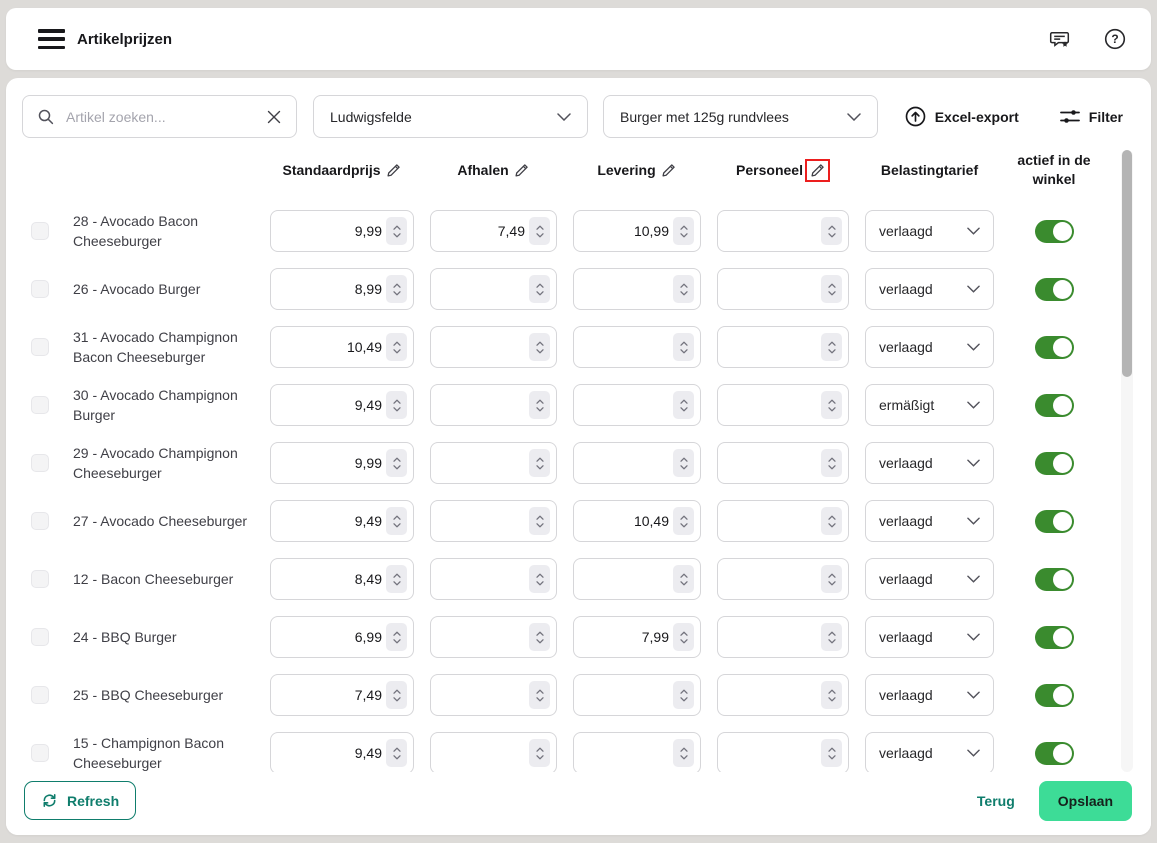 This screenshot has height=843, width=1157. What do you see at coordinates (740, 116) in the screenshot?
I see `category-select: Burger met 125g rundvlees` at bounding box center [740, 116].